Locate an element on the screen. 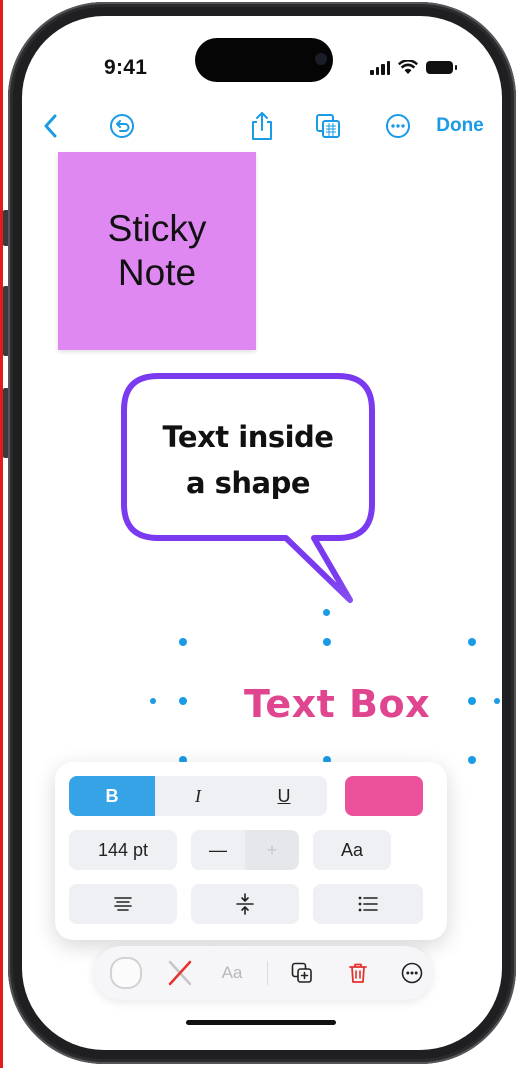 The image size is (521, 1068). text-align-button is located at coordinates (123, 904).